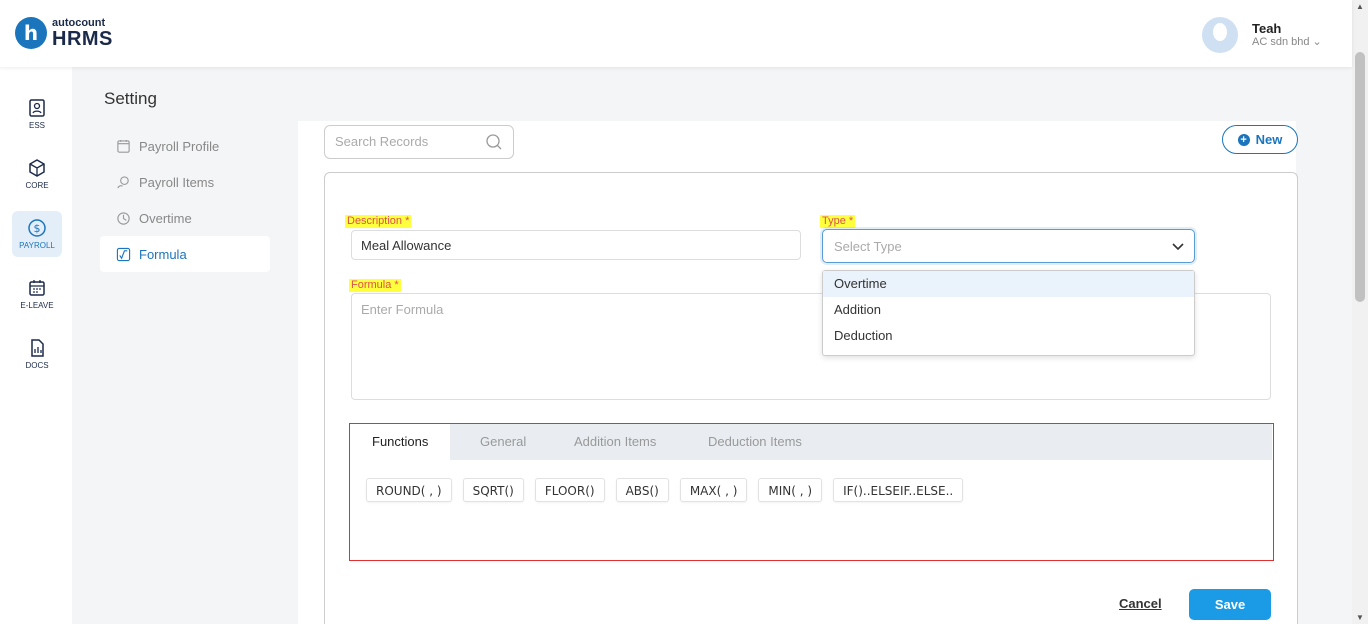 This screenshot has height=624, width=1368. I want to click on type-select: Select Type, so click(1008, 246).